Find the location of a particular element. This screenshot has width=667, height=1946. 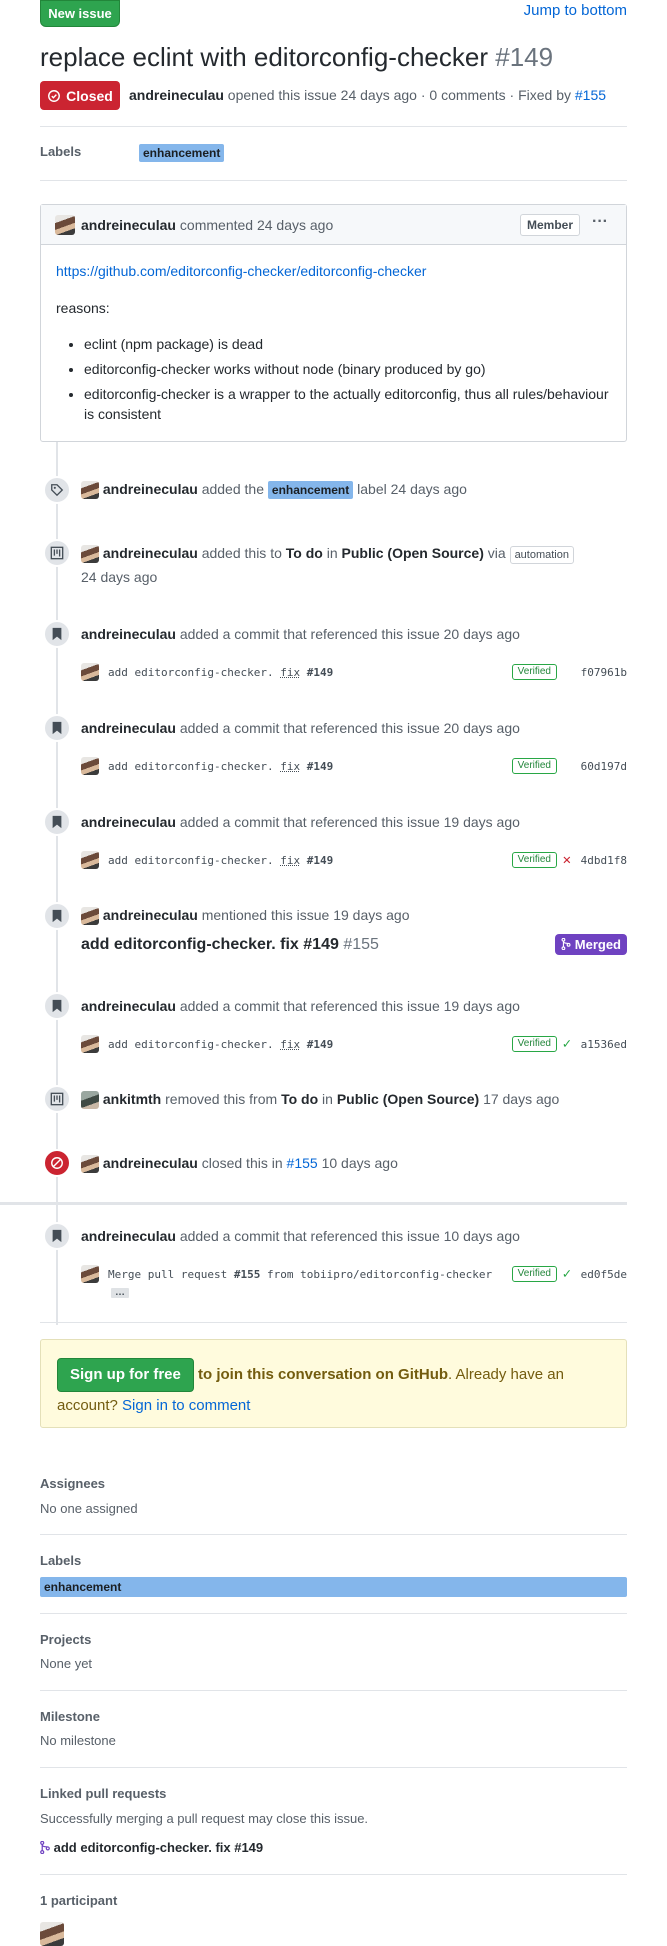

event-text: removed this from is located at coordinates (221, 1099).